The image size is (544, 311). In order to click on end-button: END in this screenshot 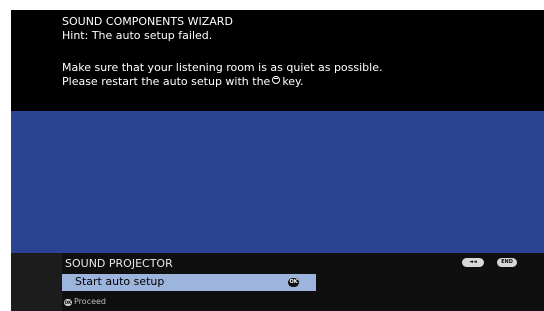, I will do `click(507, 262)`.